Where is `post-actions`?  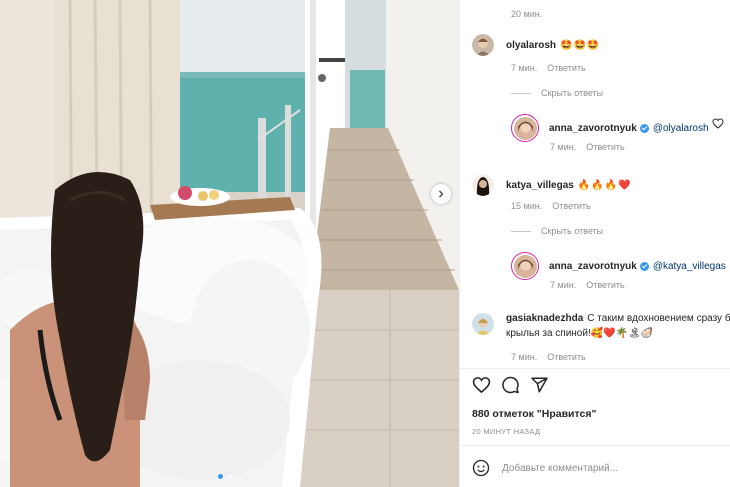
post-actions is located at coordinates (510, 385).